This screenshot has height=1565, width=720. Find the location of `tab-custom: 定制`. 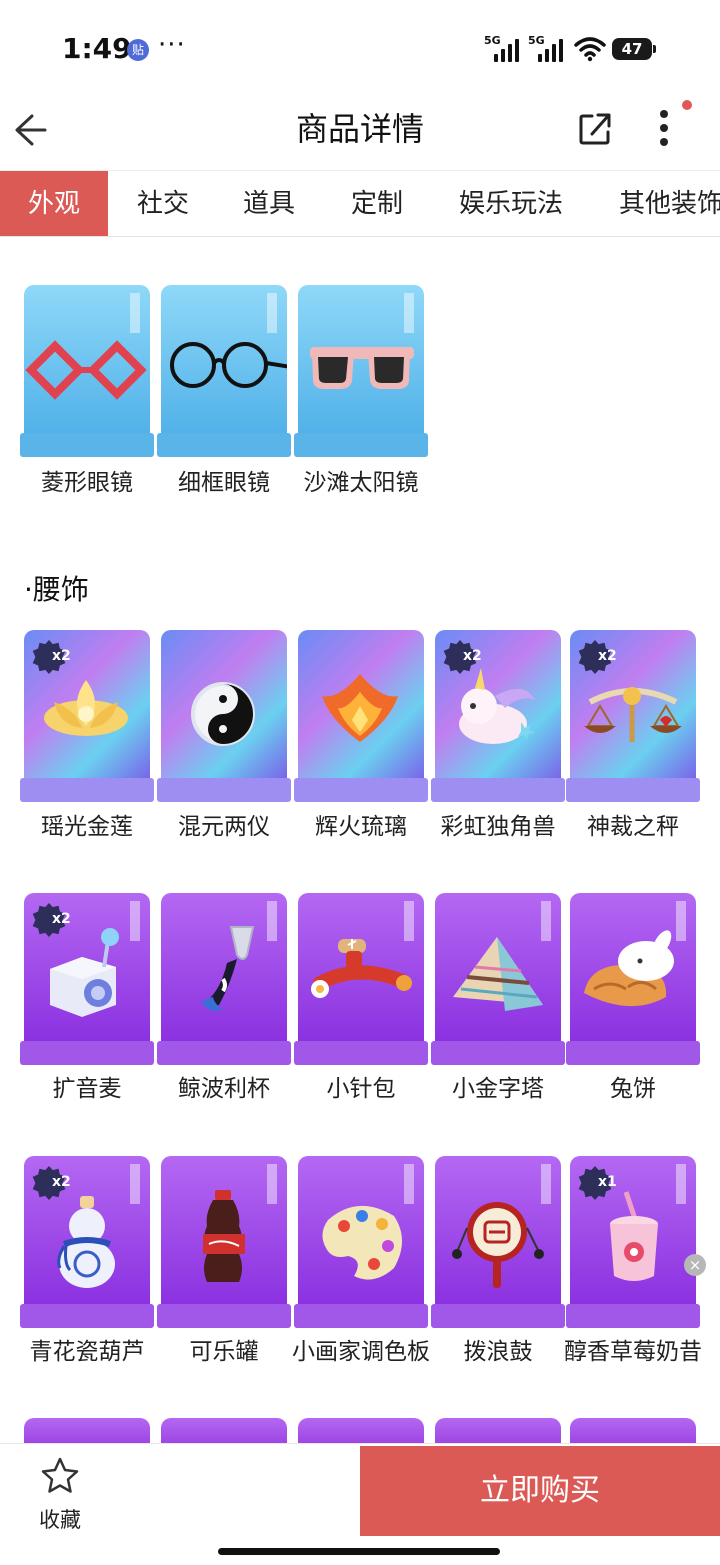

tab-custom: 定制 is located at coordinates (377, 203).